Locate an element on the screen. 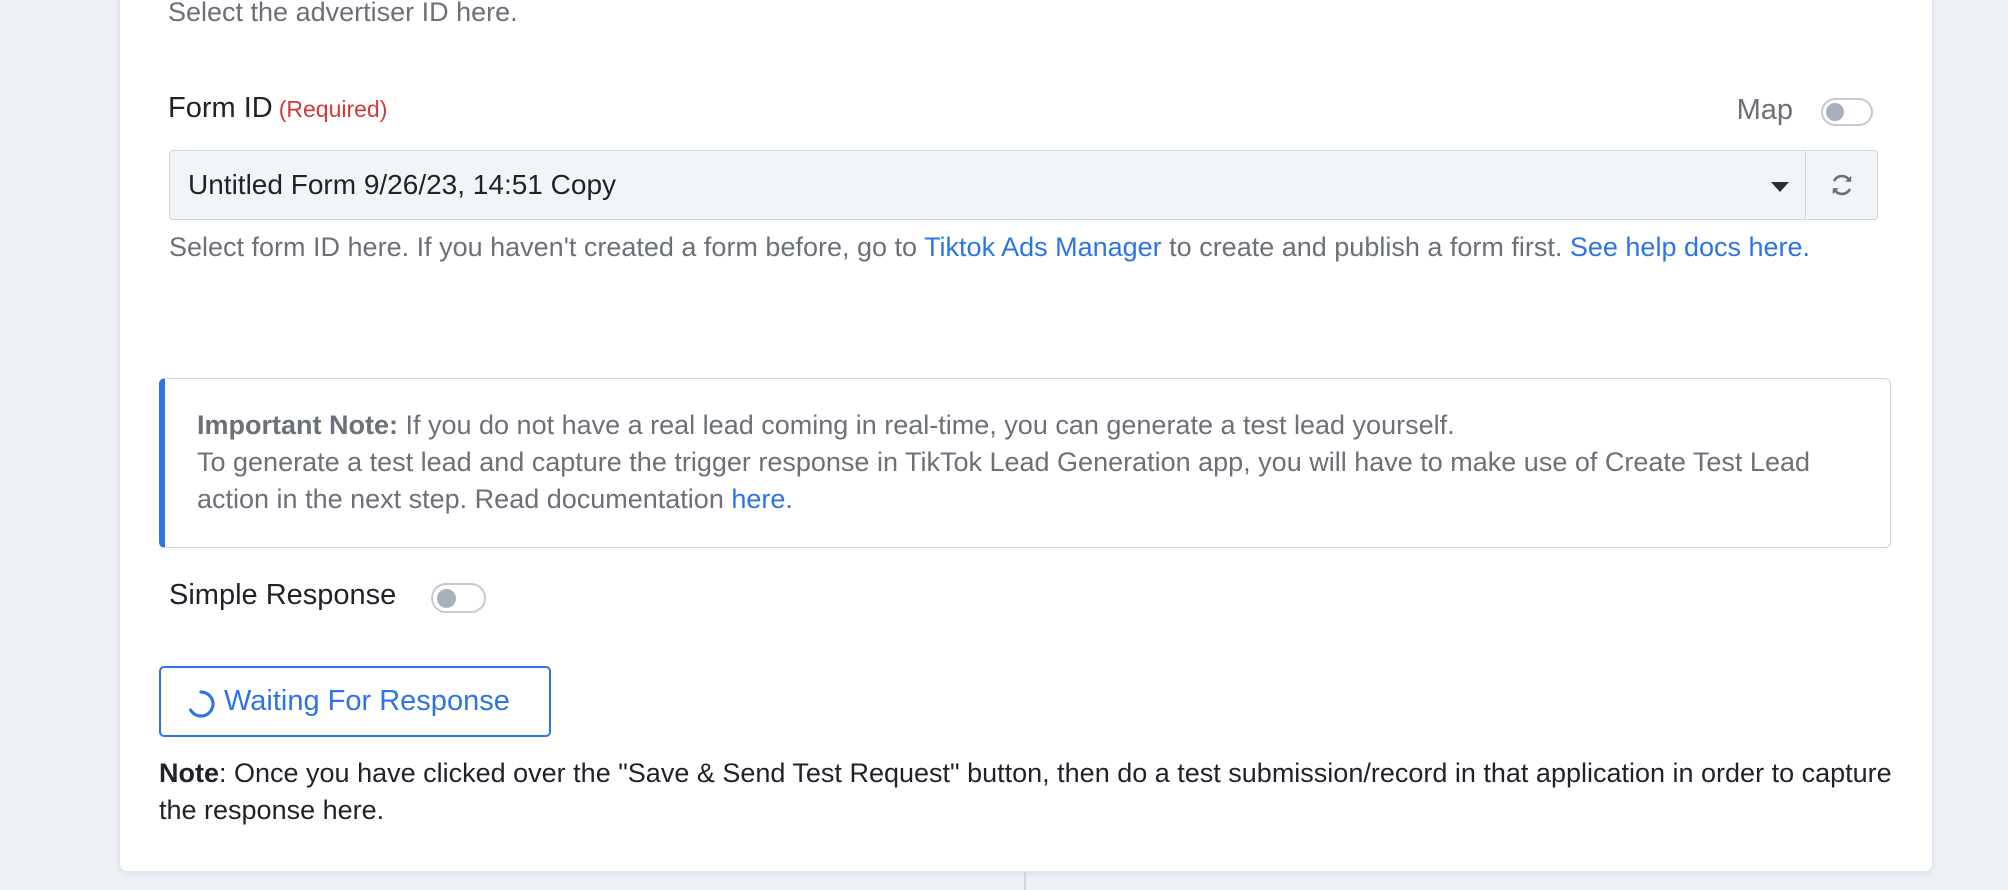  map-toggle-knob is located at coordinates (1835, 112).